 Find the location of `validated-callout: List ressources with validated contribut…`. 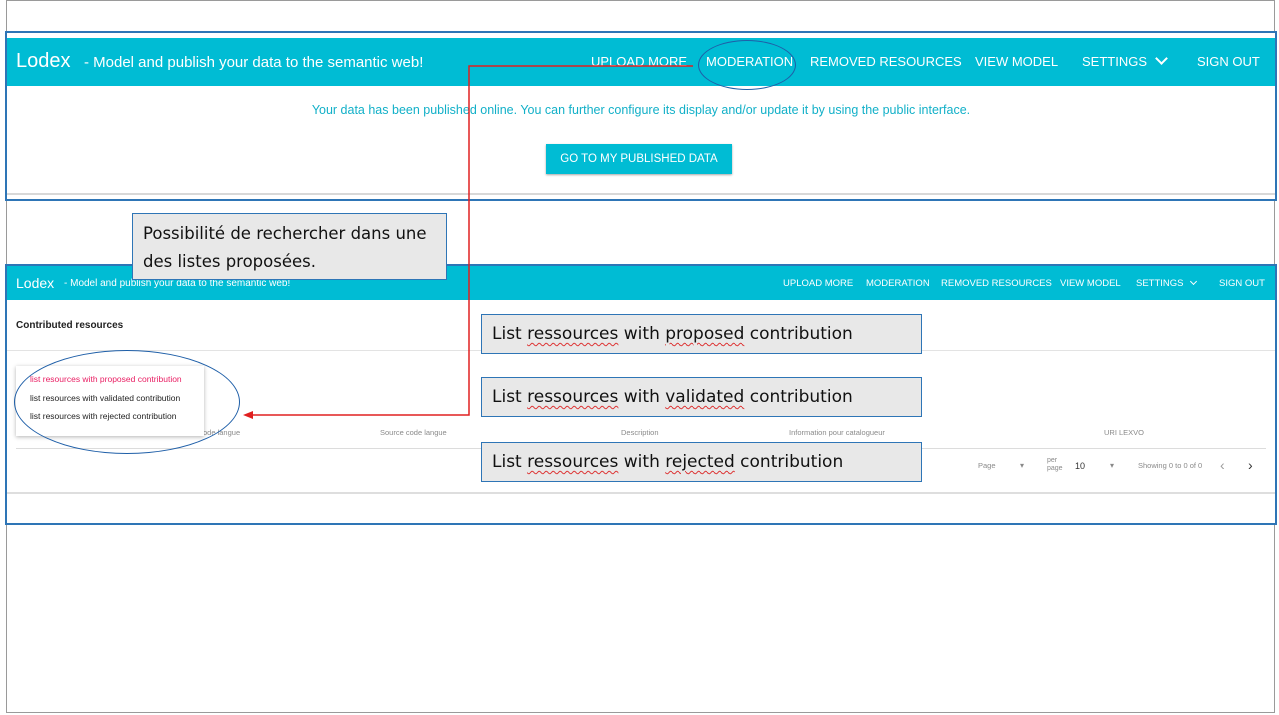

validated-callout: List ressources with validated contribut… is located at coordinates (701, 397).